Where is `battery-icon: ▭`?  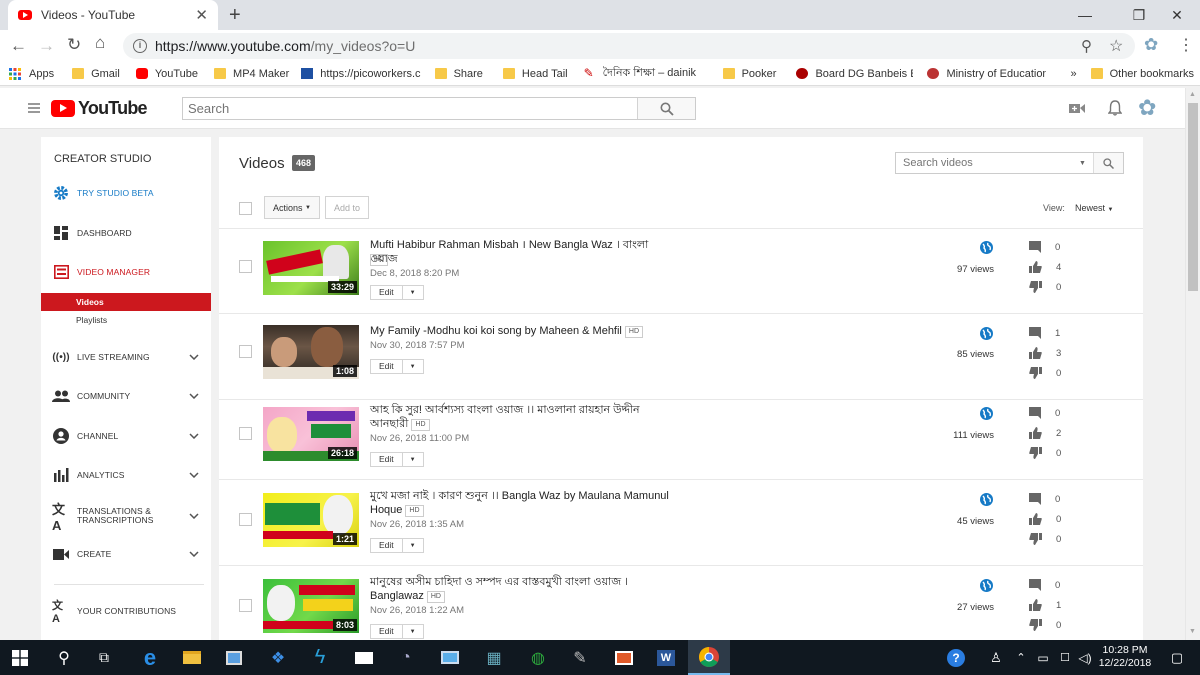
battery-icon: ▭ is located at coordinates (1043, 657).